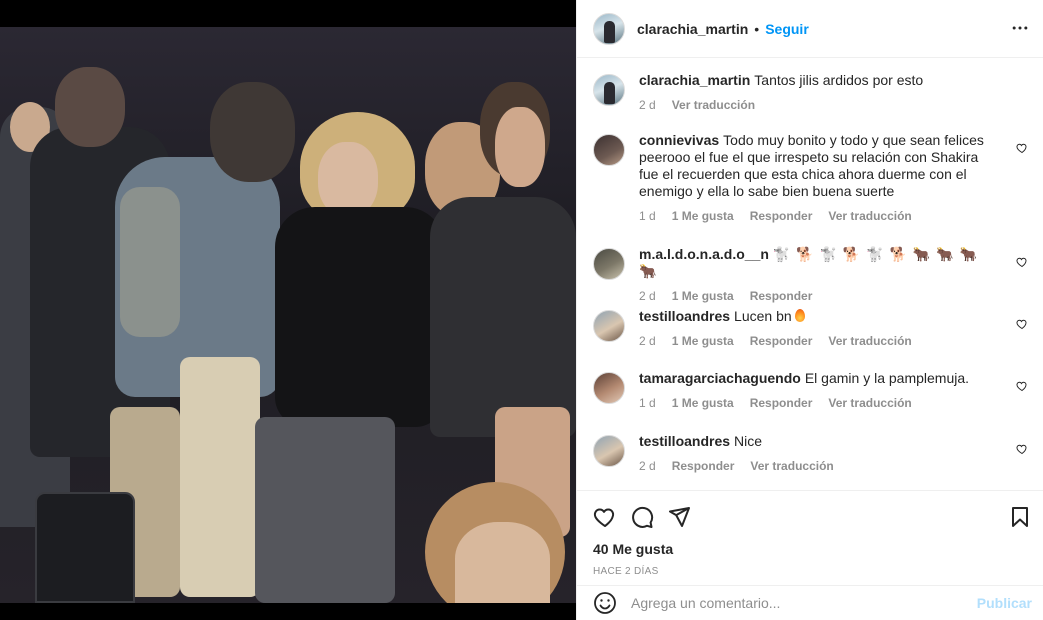 This screenshot has height=620, width=1043. Describe the element at coordinates (787, 29) in the screenshot. I see `follow-button: Seguir` at that location.